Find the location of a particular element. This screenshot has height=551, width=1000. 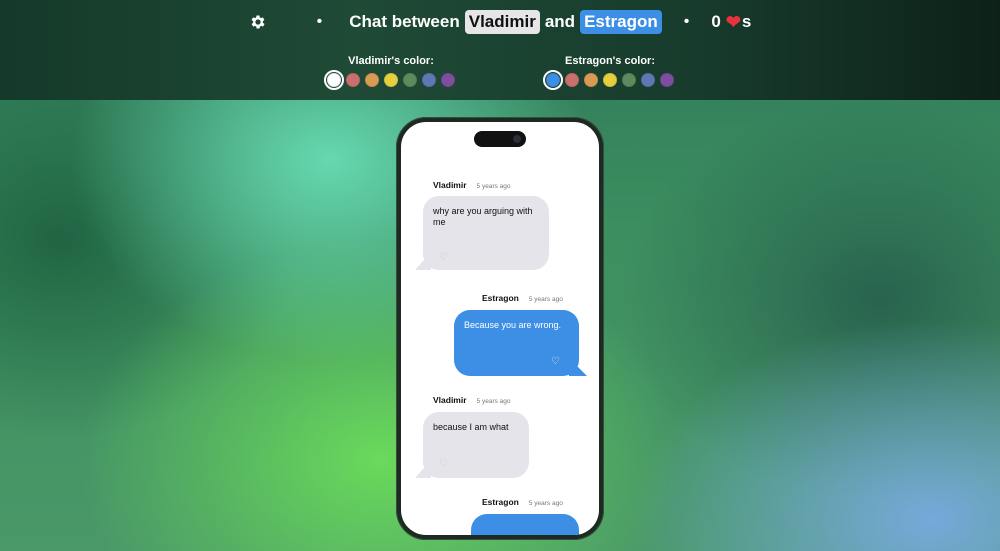

estragon-swatches is located at coordinates (609, 80).